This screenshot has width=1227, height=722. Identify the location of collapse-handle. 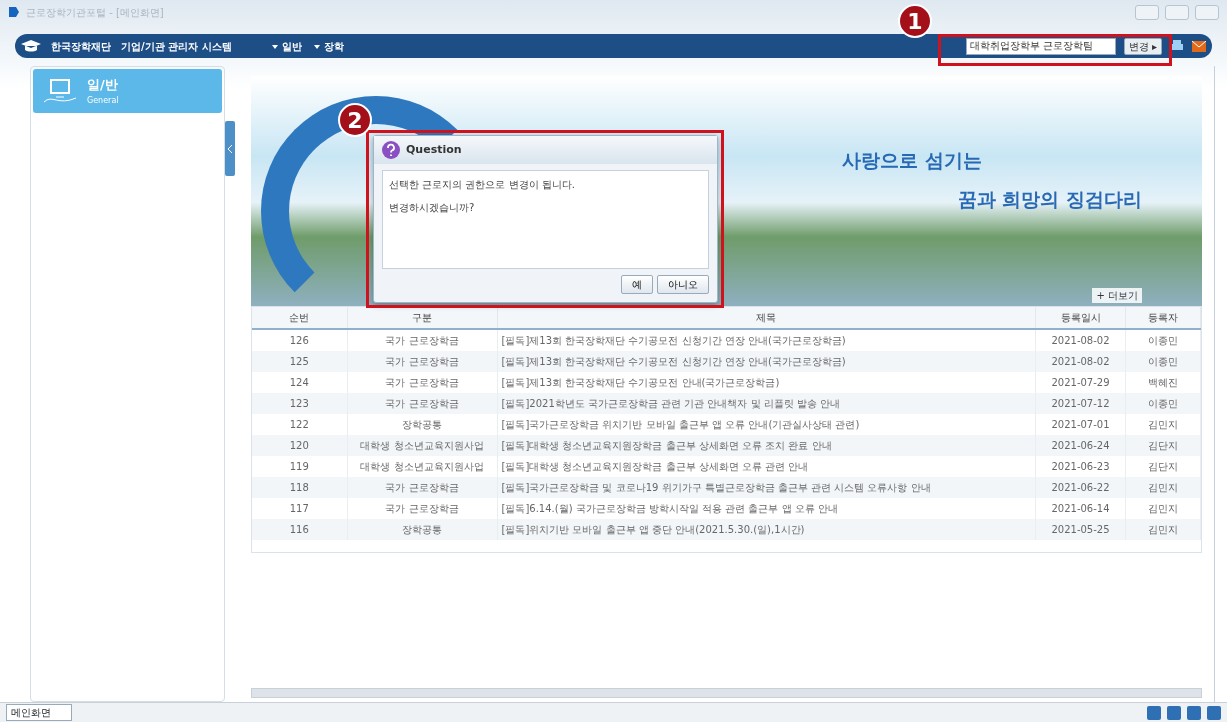
(230, 148).